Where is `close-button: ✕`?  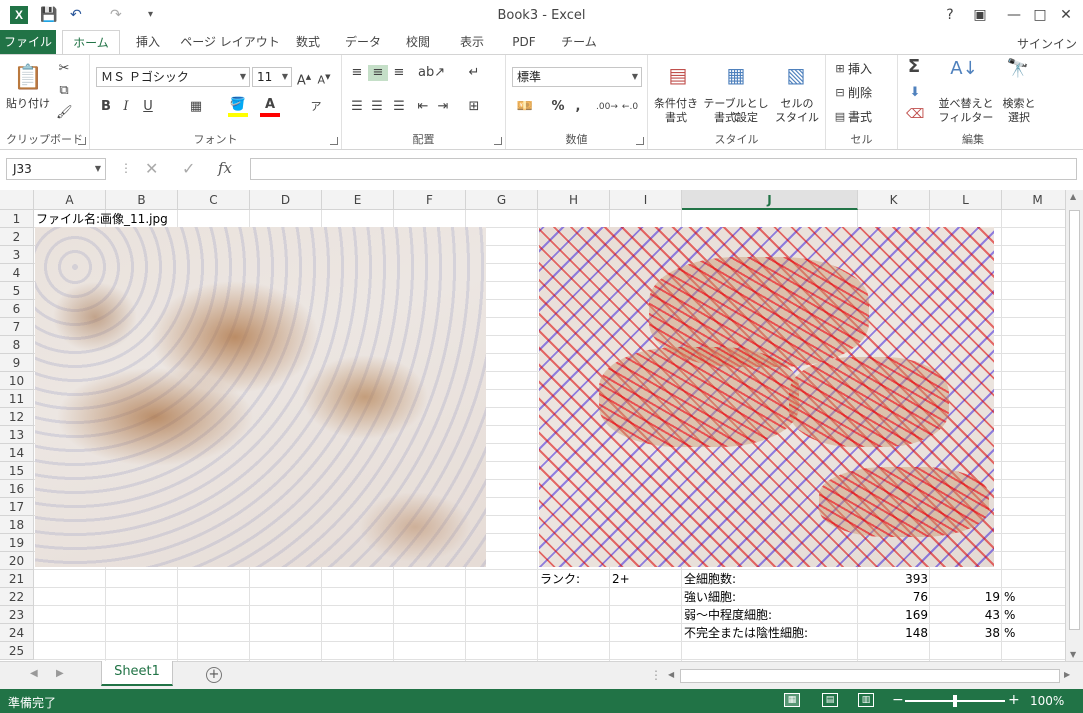
close-button: ✕ is located at coordinates (1066, 15).